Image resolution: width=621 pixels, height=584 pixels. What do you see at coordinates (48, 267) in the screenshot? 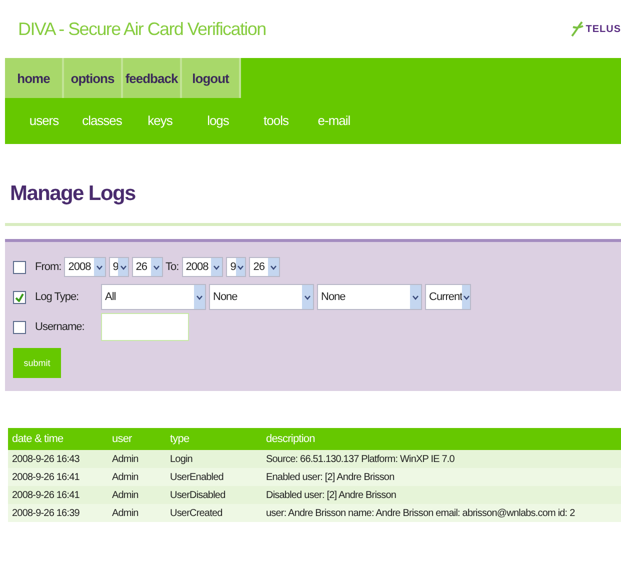
I see `from-label: From:` at bounding box center [48, 267].